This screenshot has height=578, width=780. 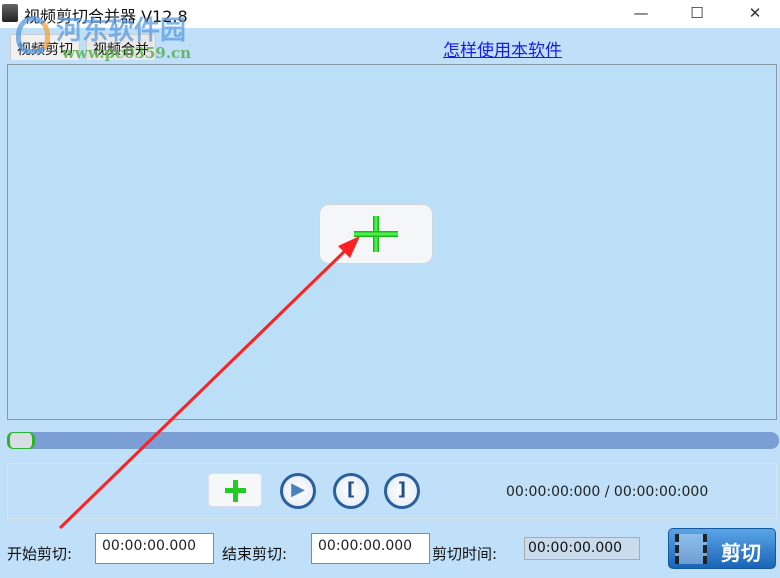 I want to click on scissors-app-icon, so click(x=10, y=13).